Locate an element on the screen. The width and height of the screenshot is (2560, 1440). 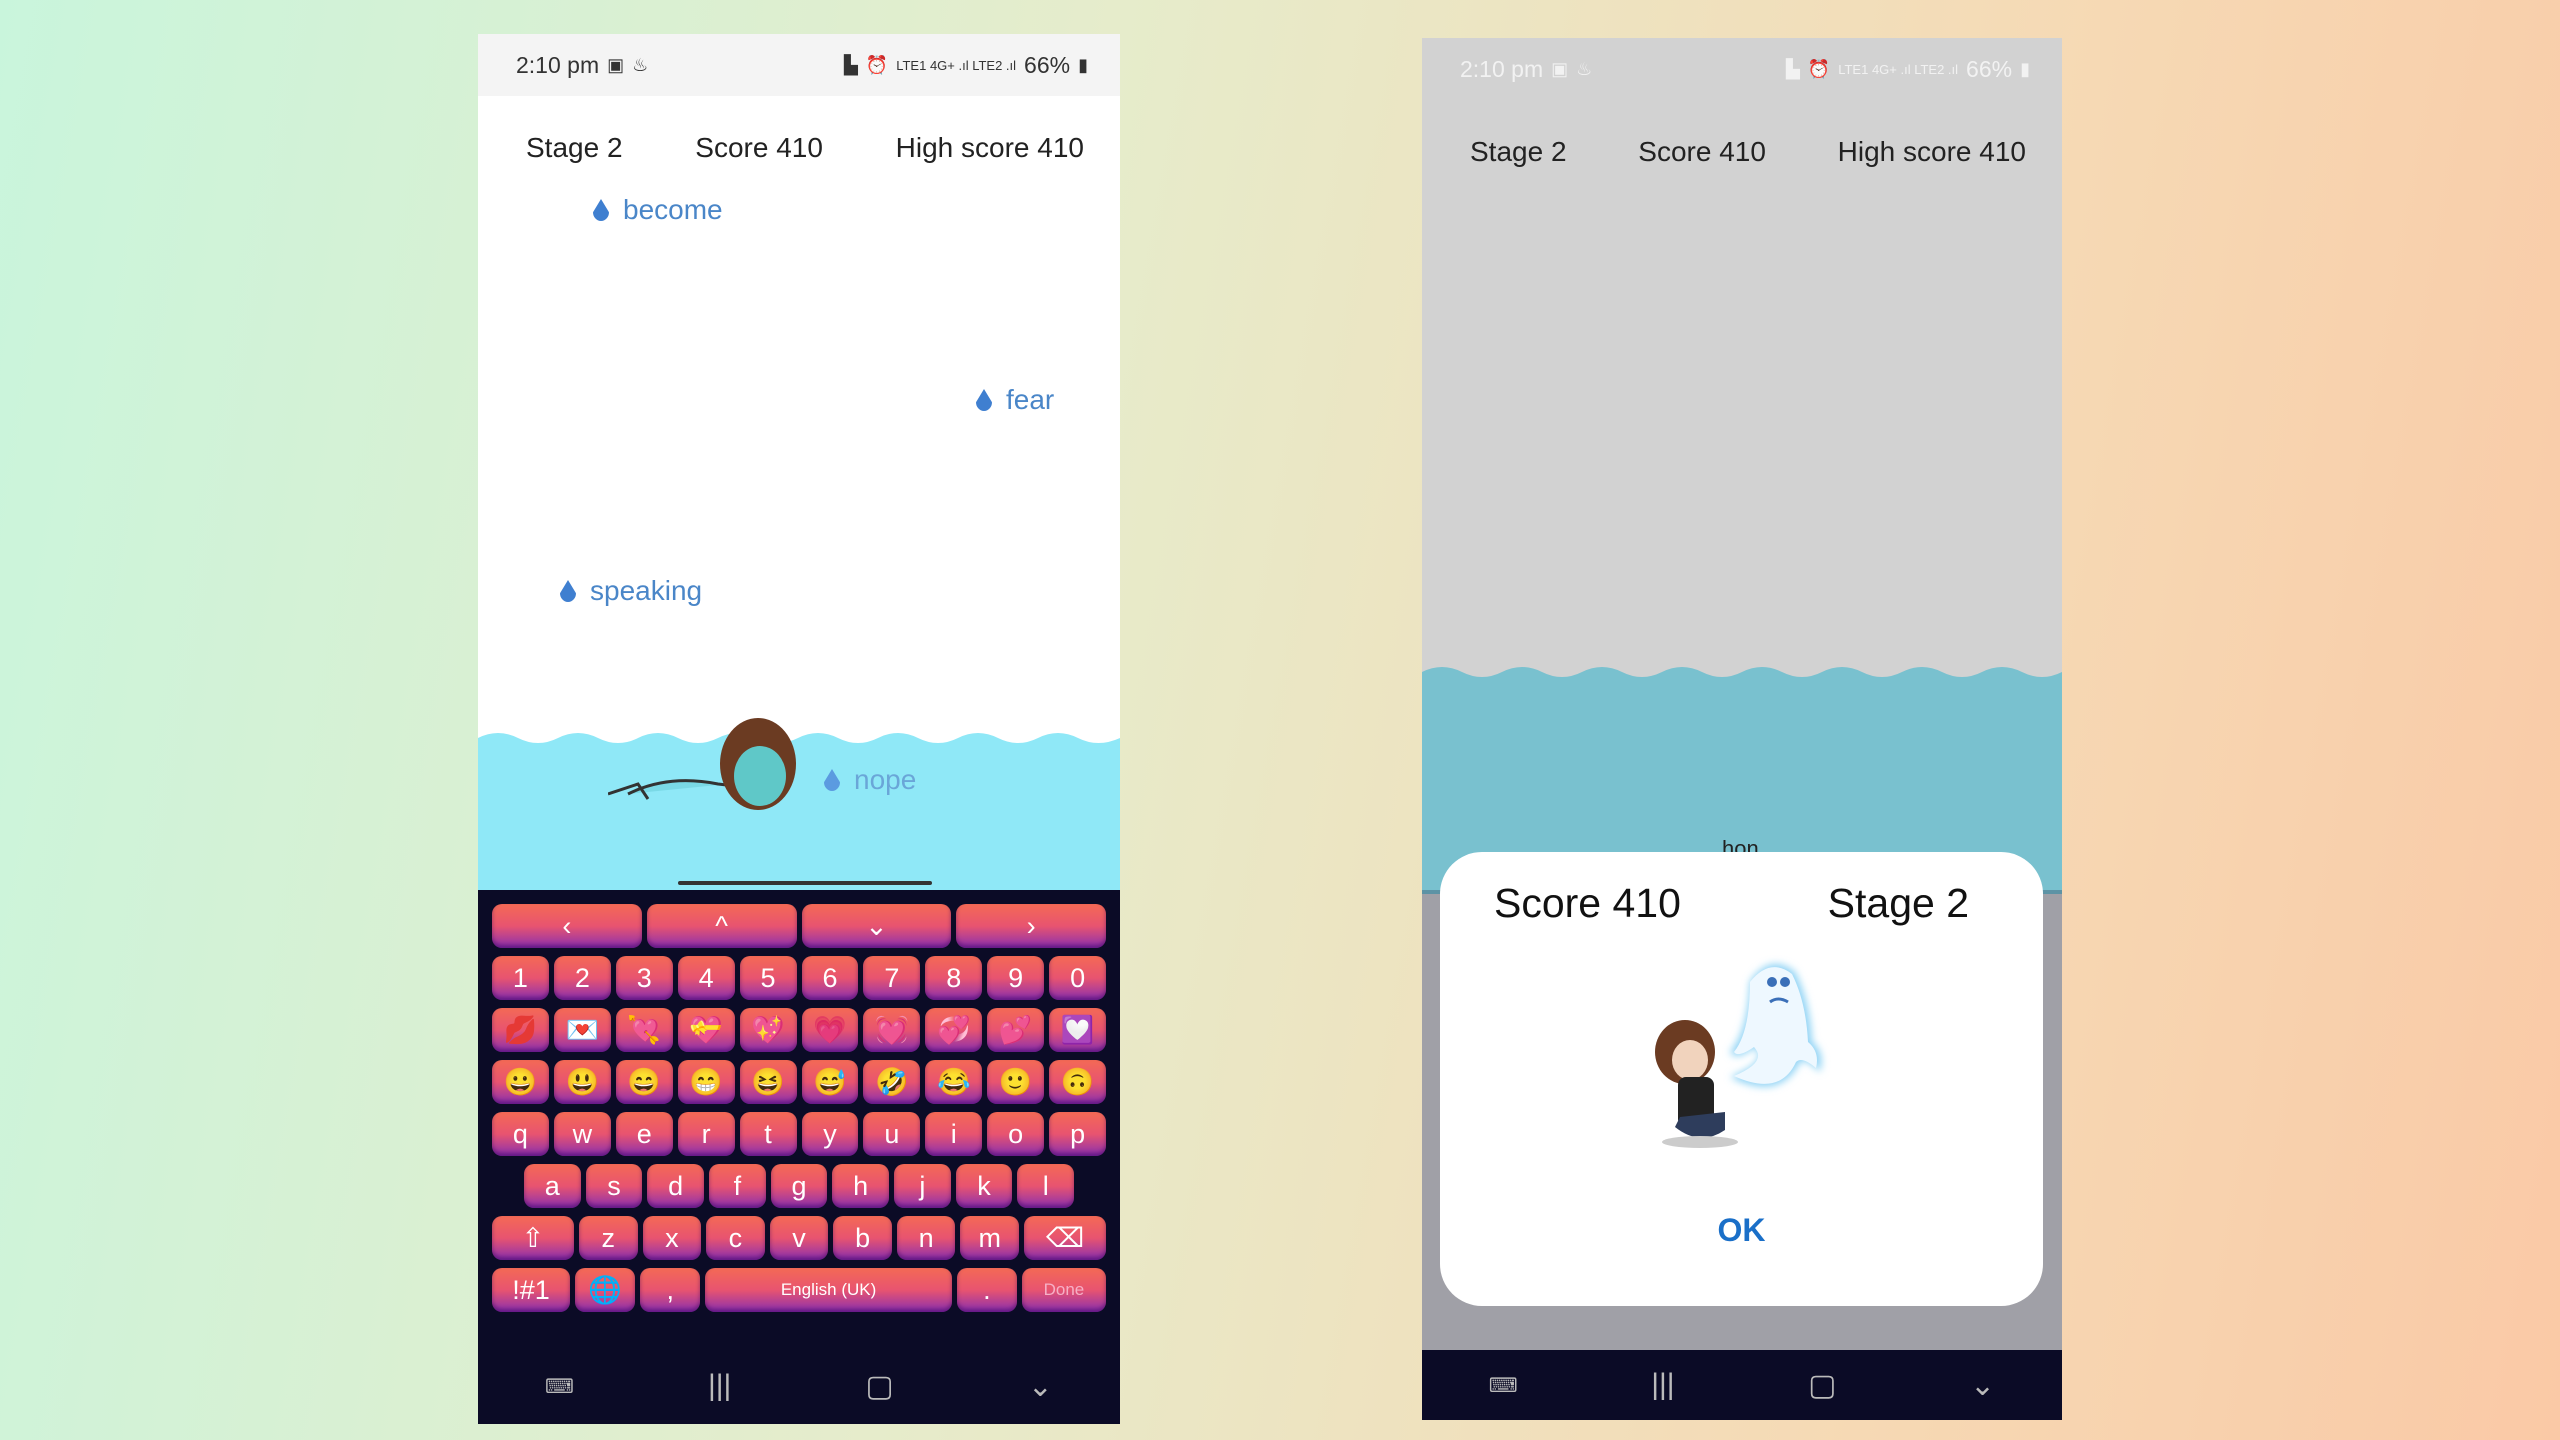
letter-key: y is located at coordinates (830, 1134).